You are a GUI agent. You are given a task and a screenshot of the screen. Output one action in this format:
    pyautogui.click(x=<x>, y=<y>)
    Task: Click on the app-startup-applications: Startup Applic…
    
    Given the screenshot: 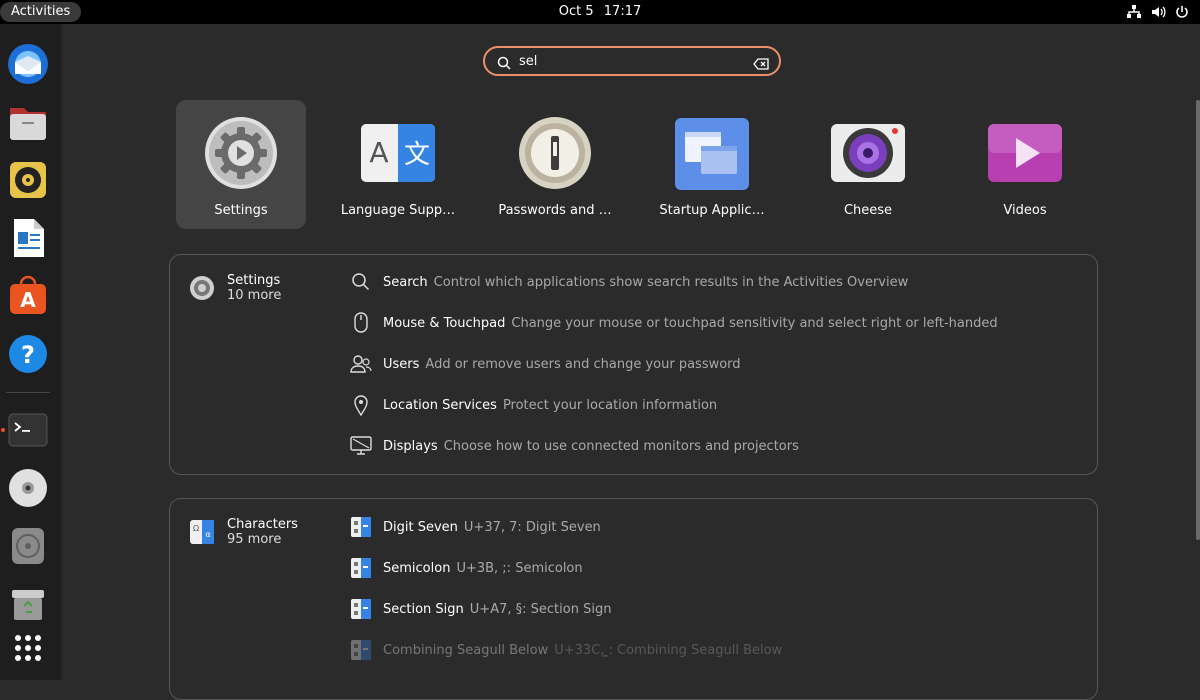 What is the action you would take?
    pyautogui.click(x=712, y=164)
    